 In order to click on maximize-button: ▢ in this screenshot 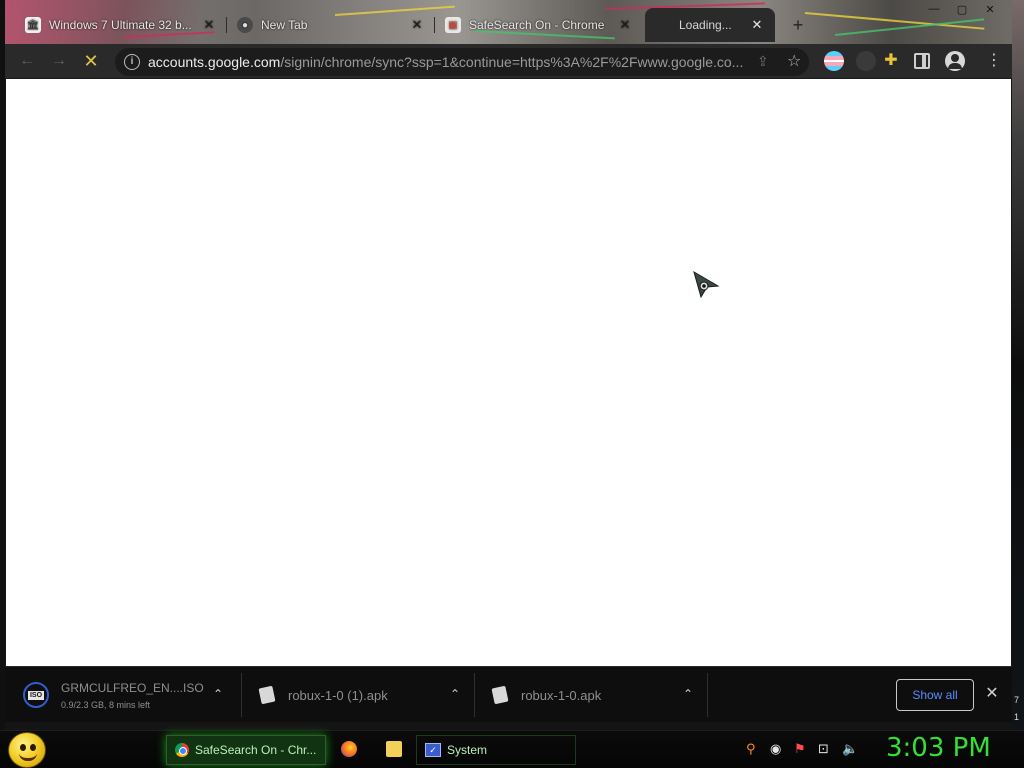, I will do `click(962, 9)`.